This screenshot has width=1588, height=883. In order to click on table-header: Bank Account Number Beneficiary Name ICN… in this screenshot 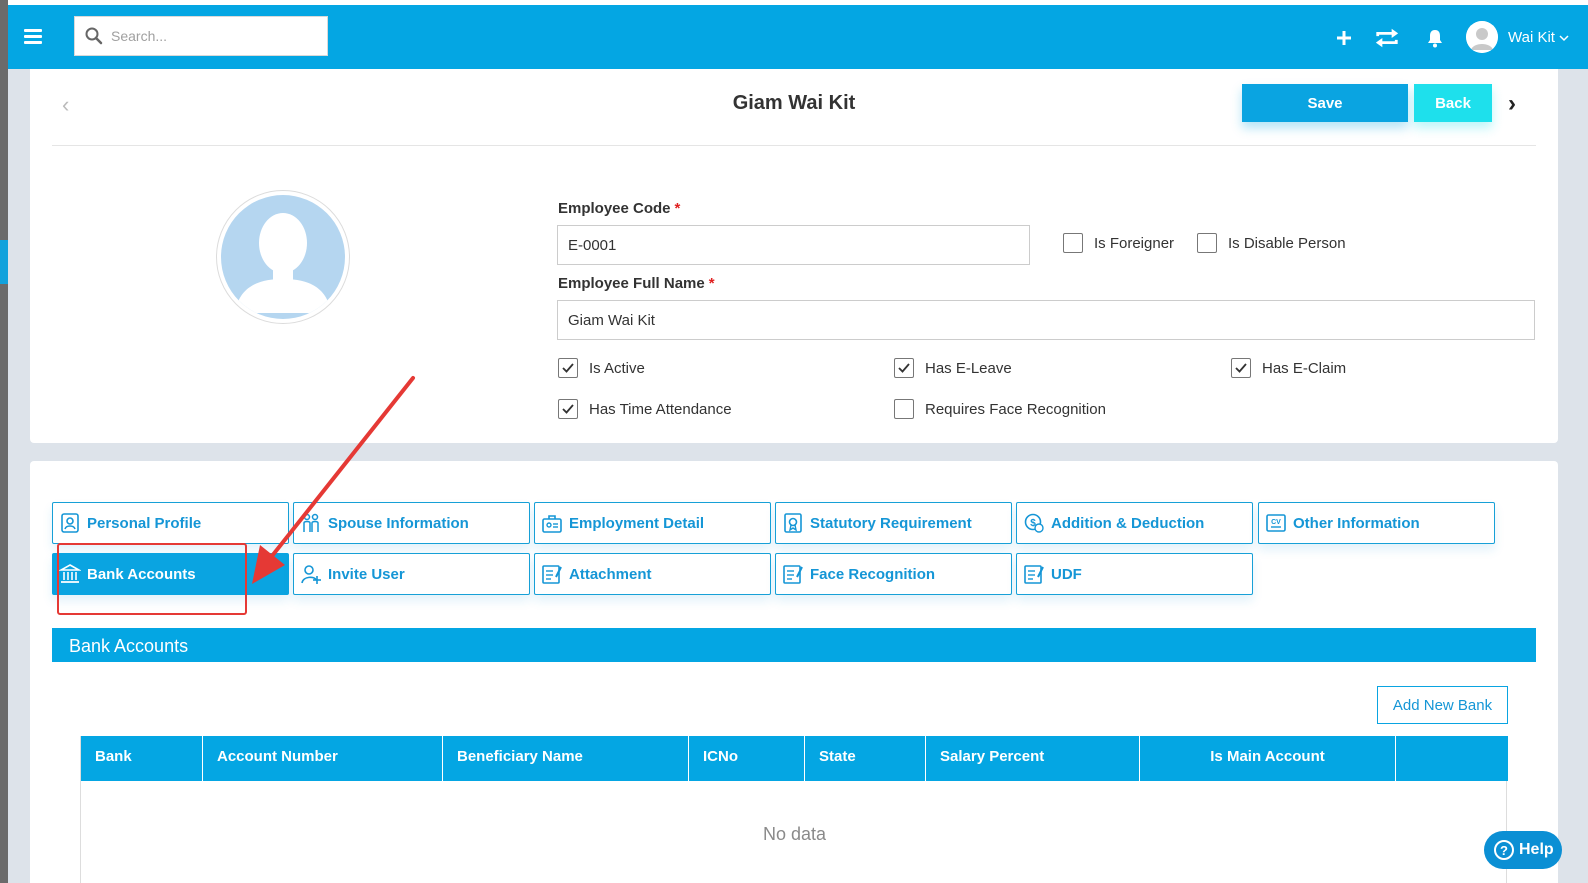, I will do `click(794, 758)`.